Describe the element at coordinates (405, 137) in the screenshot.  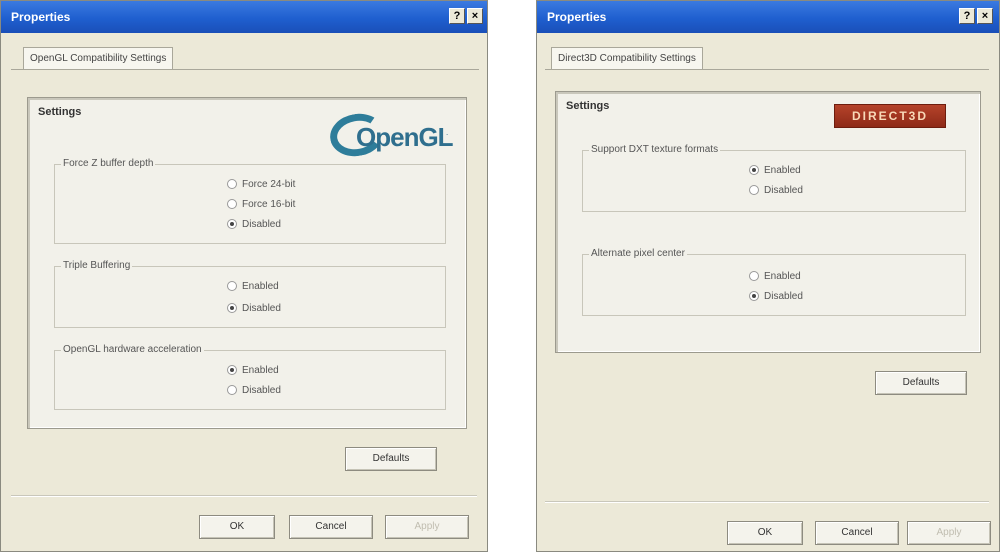
I see `opengl-logo-text: OpenGL` at that location.